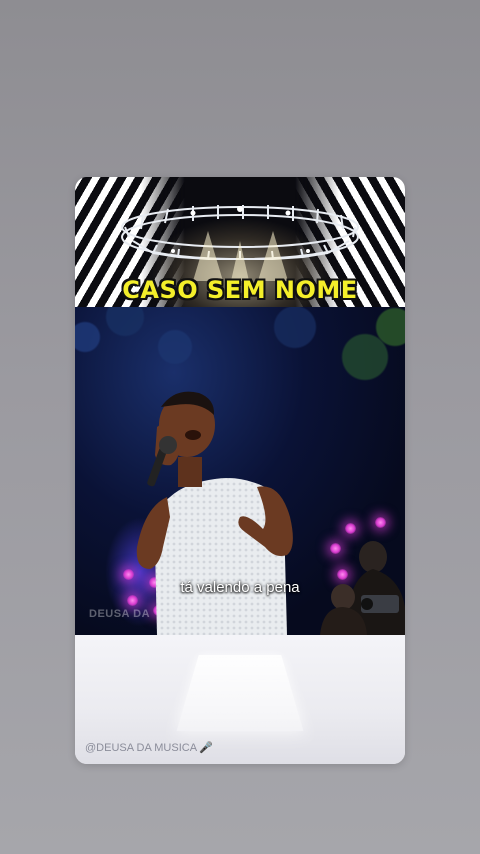 This screenshot has height=854, width=480. I want to click on lyric-caption: tá valendo a pena, so click(240, 587).